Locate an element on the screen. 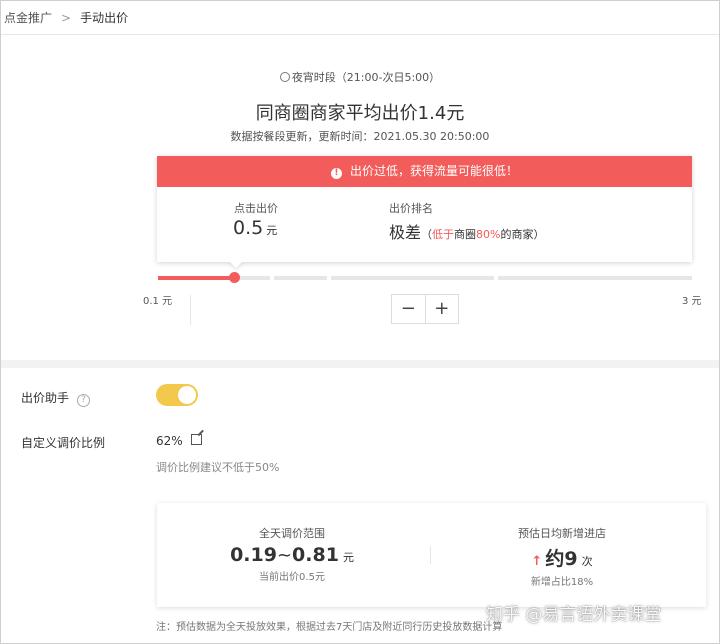 This screenshot has width=720, height=644. click-bid-value: 0.5 元 is located at coordinates (255, 228).